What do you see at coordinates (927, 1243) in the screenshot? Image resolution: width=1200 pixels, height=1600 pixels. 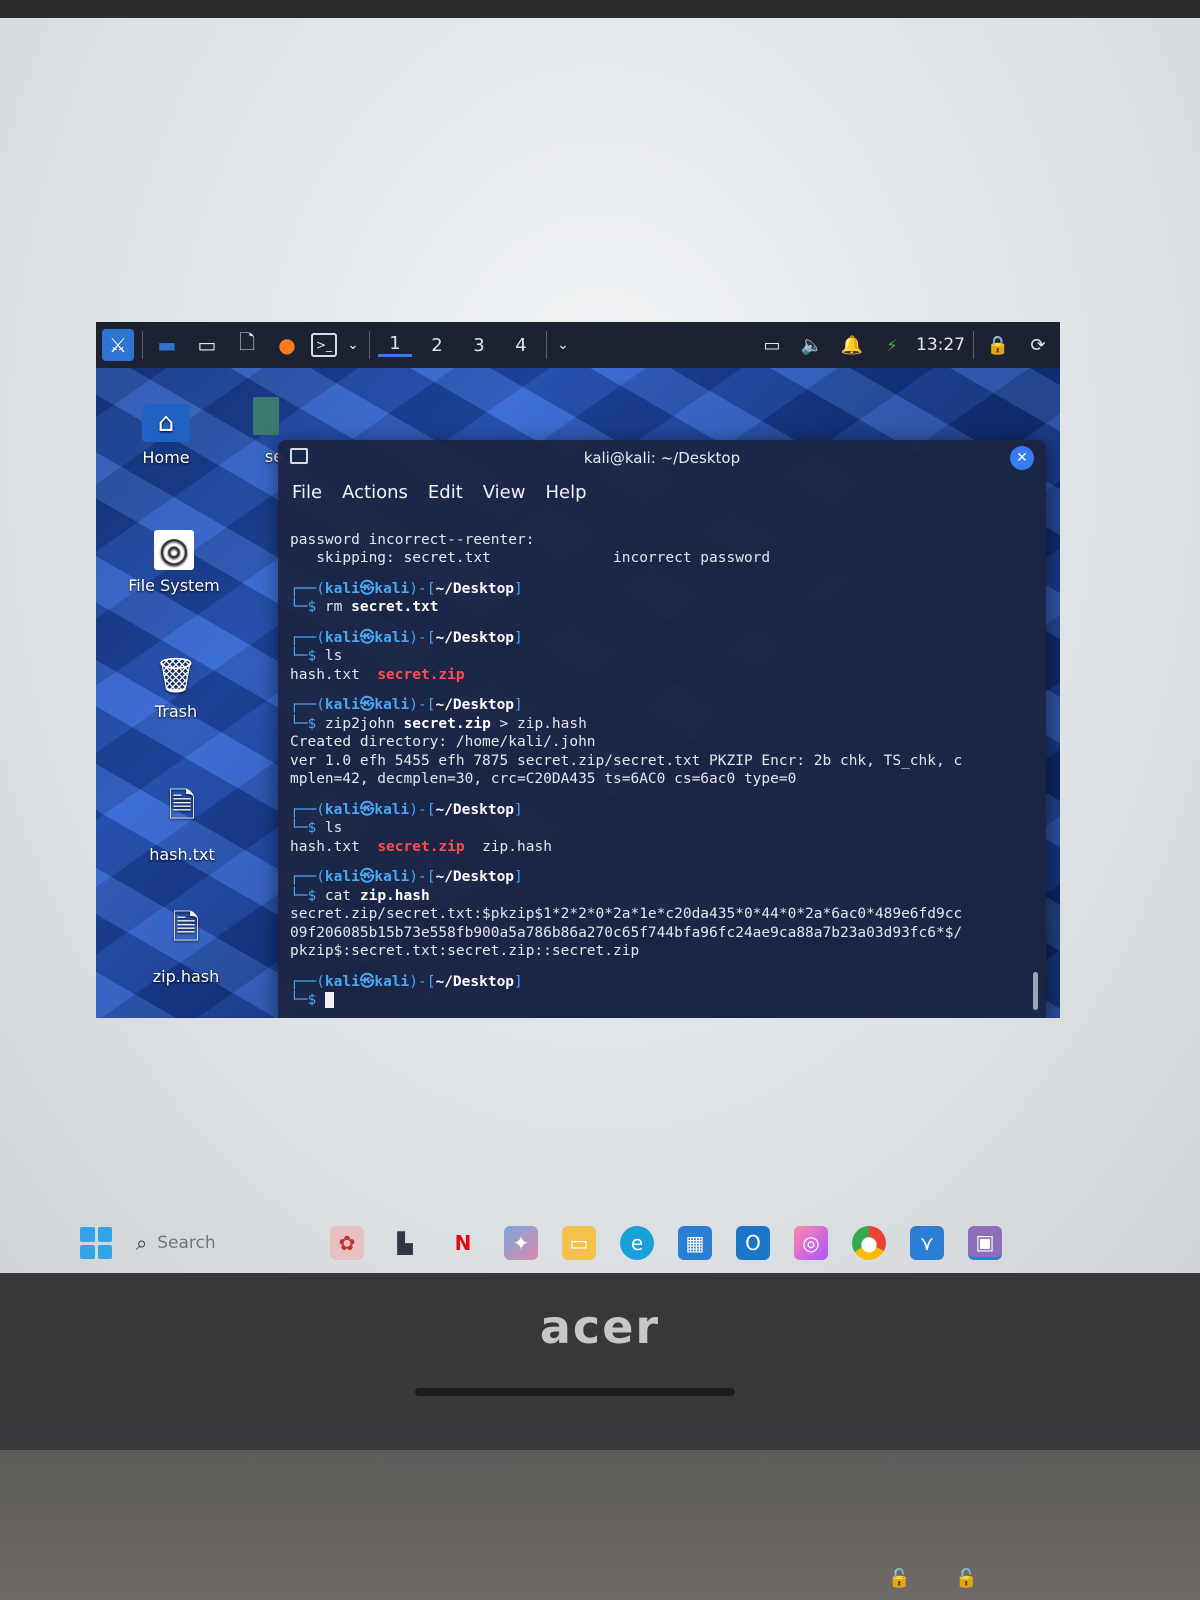 I see `vs-icon: ⋎` at bounding box center [927, 1243].